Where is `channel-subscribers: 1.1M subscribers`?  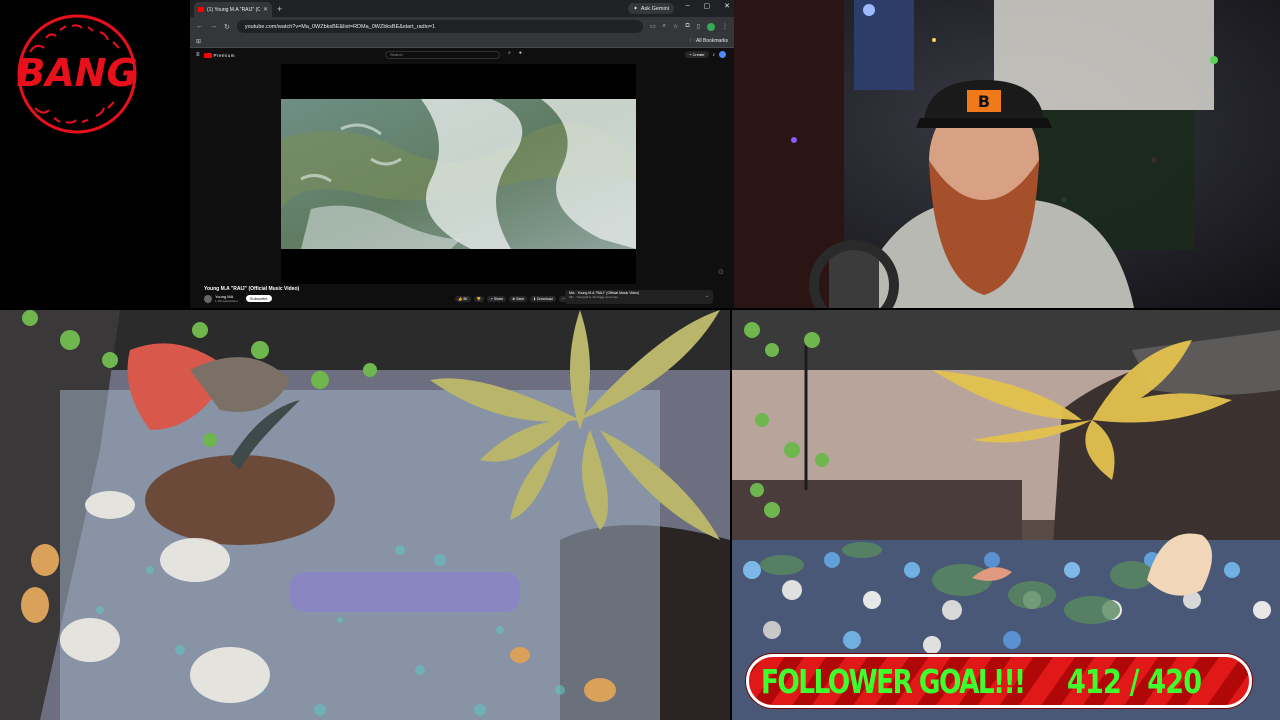
channel-subscribers: 1.1M subscribers is located at coordinates (226, 301).